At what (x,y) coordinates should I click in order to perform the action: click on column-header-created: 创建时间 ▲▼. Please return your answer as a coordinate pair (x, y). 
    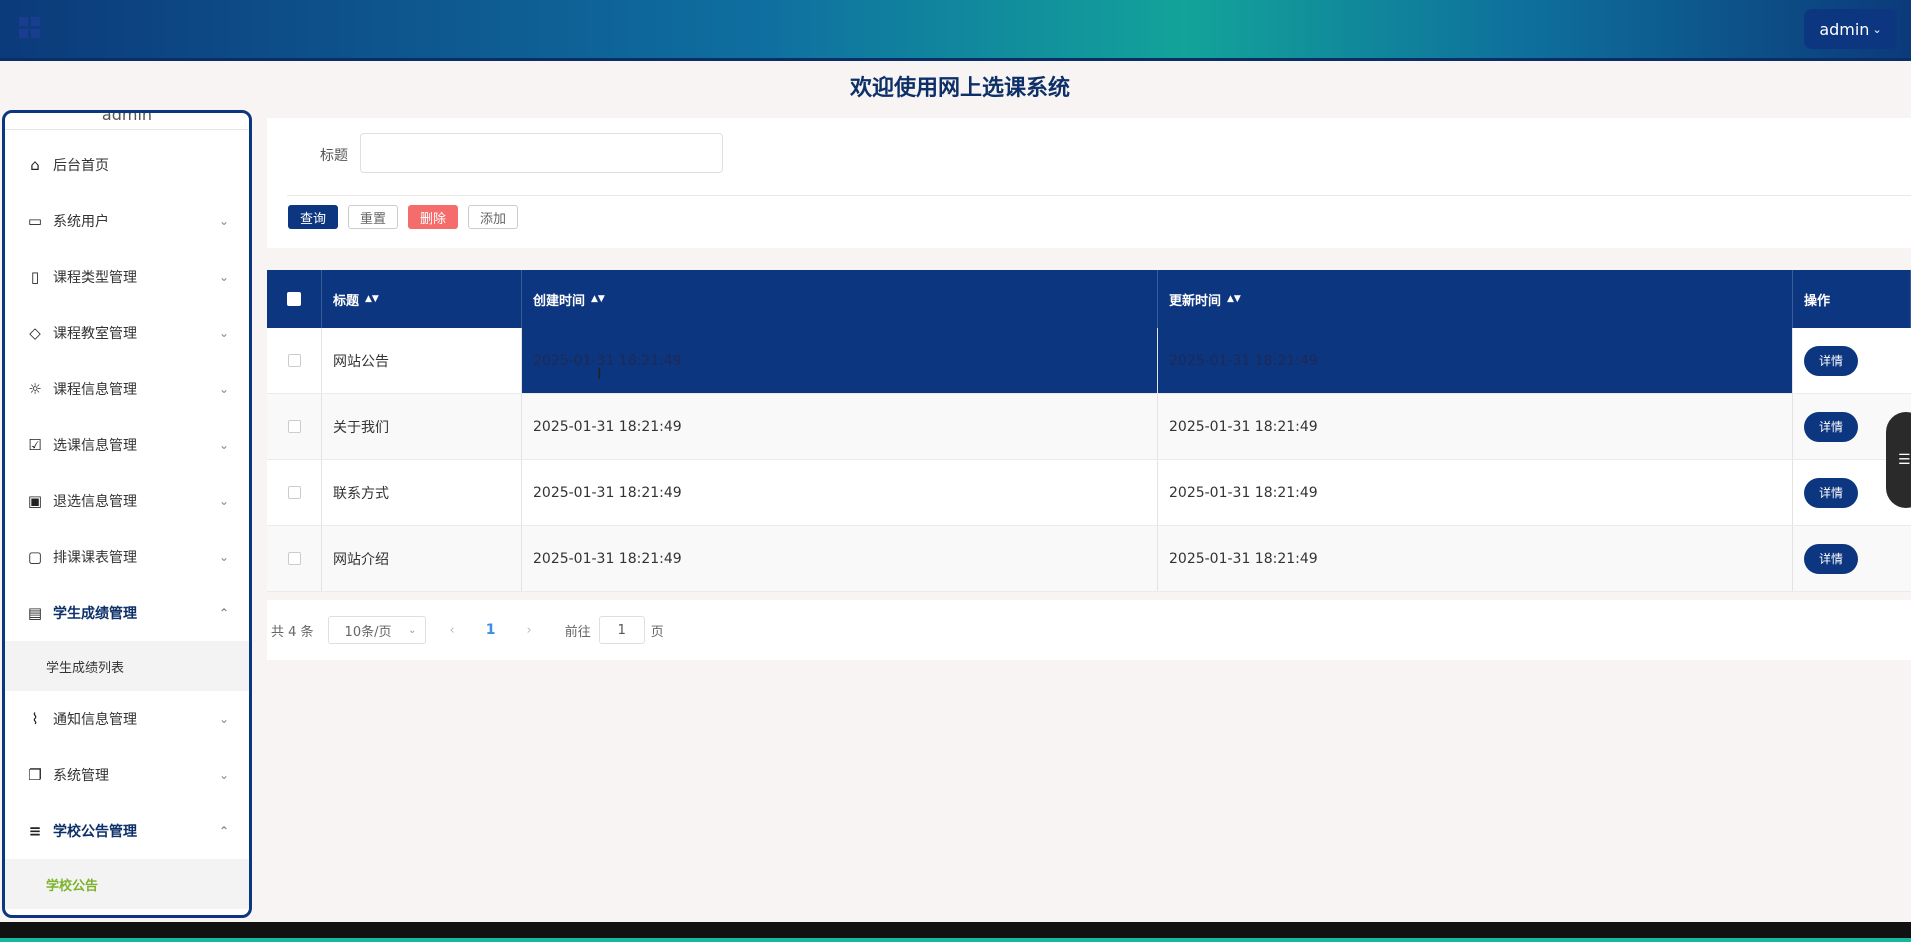
    Looking at the image, I should click on (840, 299).